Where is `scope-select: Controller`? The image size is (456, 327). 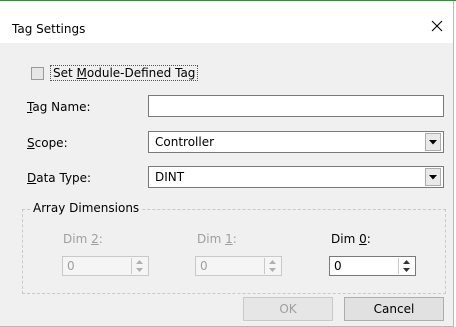
scope-select: Controller is located at coordinates (296, 142).